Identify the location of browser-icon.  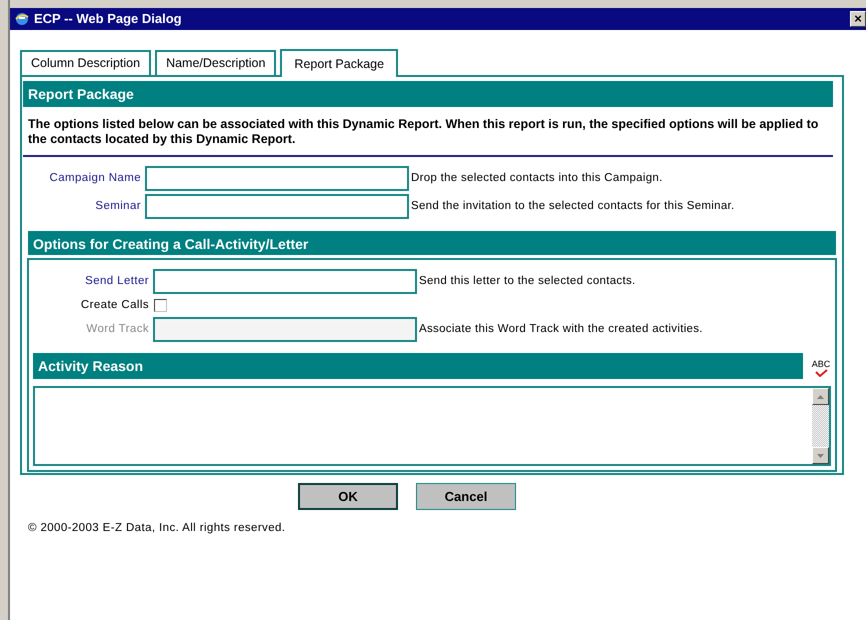
(22, 19).